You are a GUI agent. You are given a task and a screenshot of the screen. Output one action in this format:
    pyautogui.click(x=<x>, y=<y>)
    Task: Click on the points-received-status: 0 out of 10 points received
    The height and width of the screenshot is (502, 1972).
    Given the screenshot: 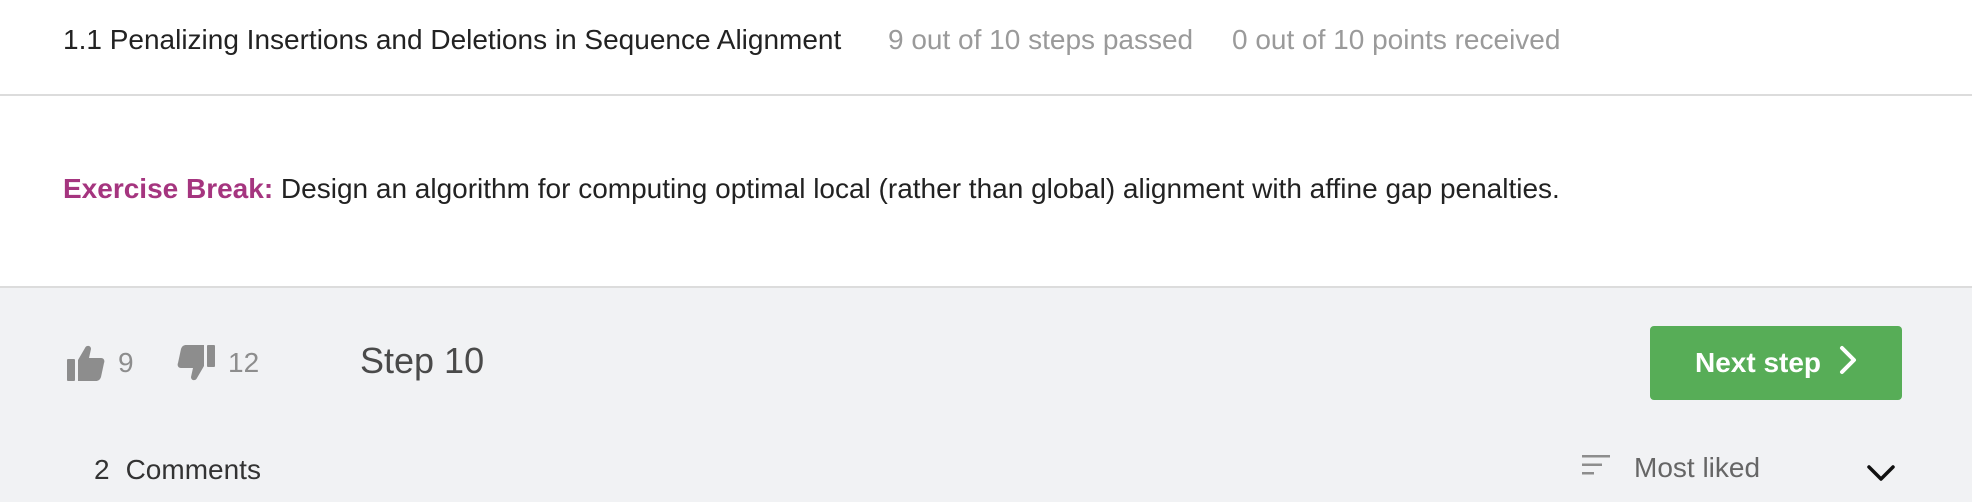 What is the action you would take?
    pyautogui.click(x=1396, y=39)
    